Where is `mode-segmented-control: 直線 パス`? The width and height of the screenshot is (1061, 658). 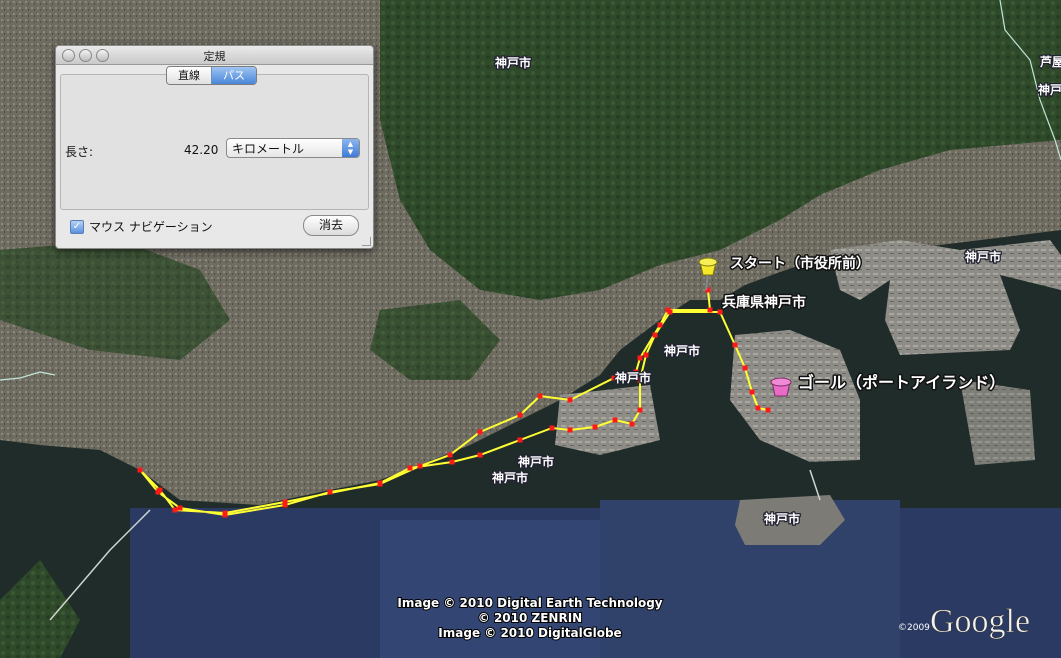
mode-segmented-control: 直線 パス is located at coordinates (211, 75).